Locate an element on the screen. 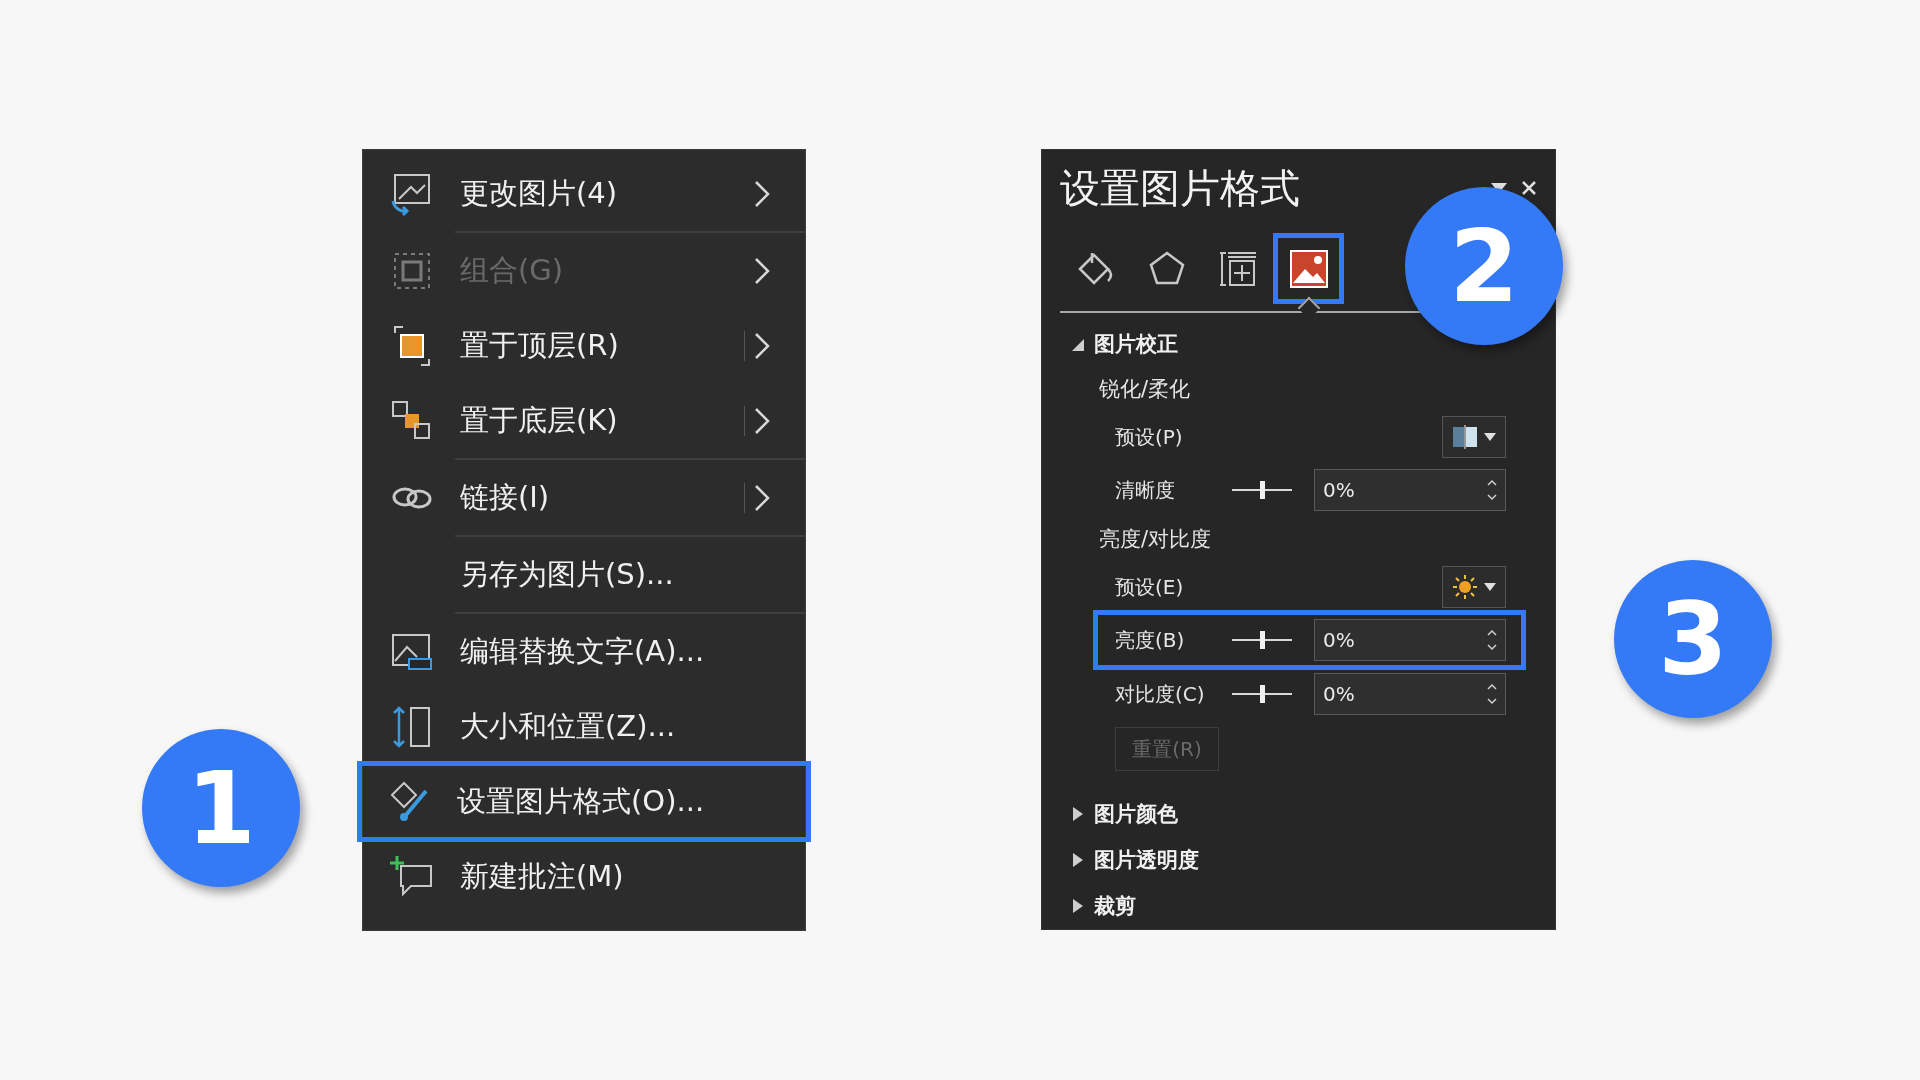 This screenshot has width=1920, height=1080. step-badge: 1 is located at coordinates (221, 808).